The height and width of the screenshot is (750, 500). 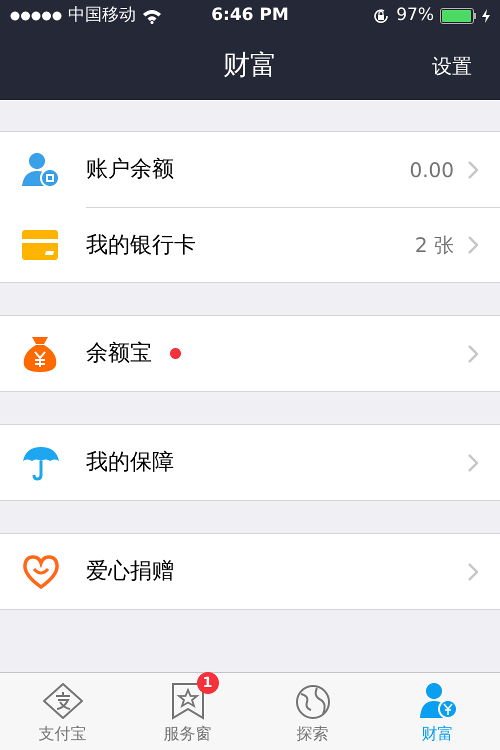 What do you see at coordinates (41, 571) in the screenshot?
I see `heart-icon` at bounding box center [41, 571].